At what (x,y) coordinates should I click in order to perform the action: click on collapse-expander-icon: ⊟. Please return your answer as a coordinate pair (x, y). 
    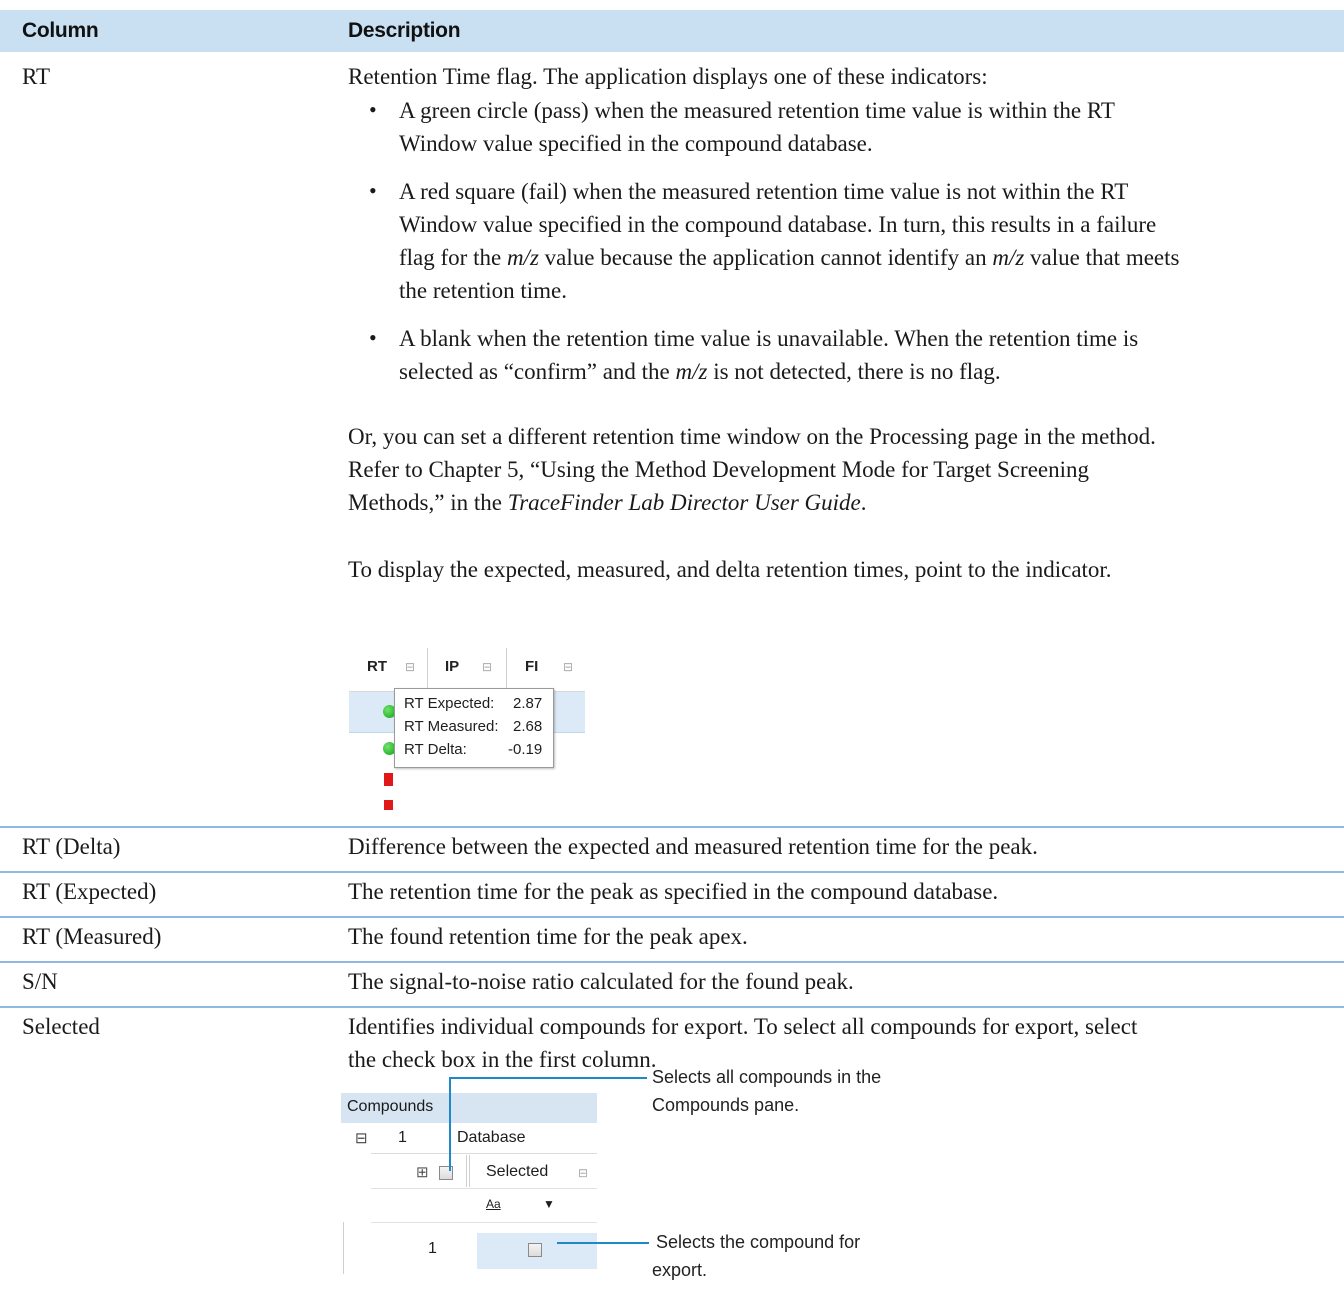
    Looking at the image, I should click on (361, 1138).